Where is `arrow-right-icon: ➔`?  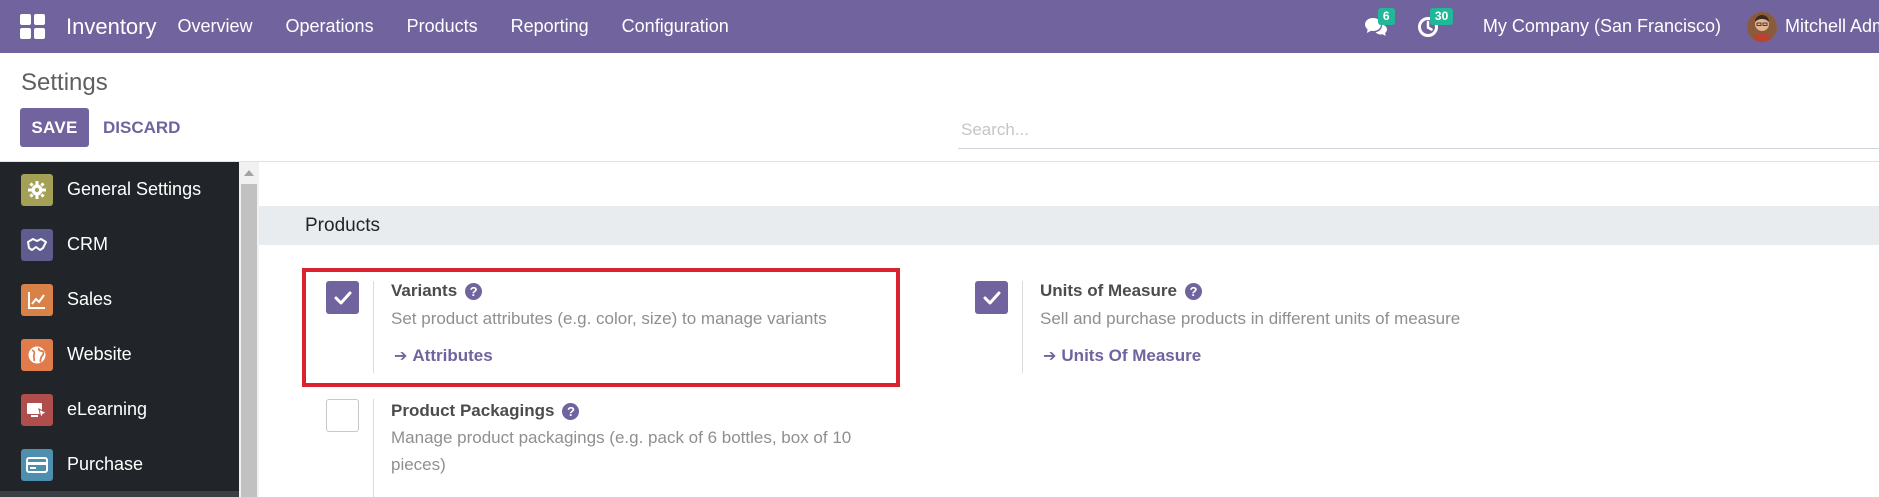 arrow-right-icon: ➔ is located at coordinates (1050, 356).